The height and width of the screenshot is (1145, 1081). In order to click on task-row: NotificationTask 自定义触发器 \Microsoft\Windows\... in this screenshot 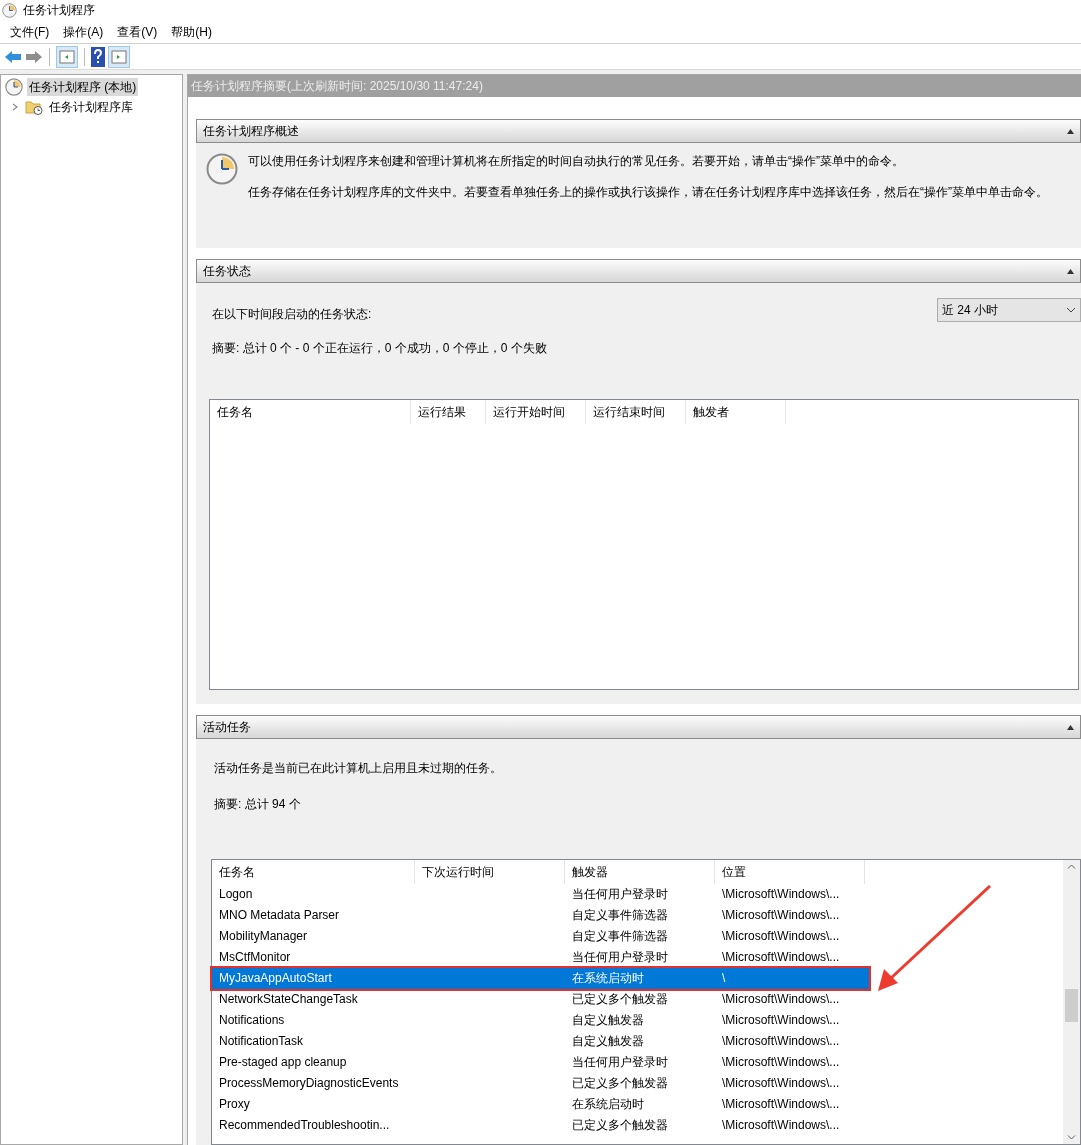, I will do `click(540, 1041)`.